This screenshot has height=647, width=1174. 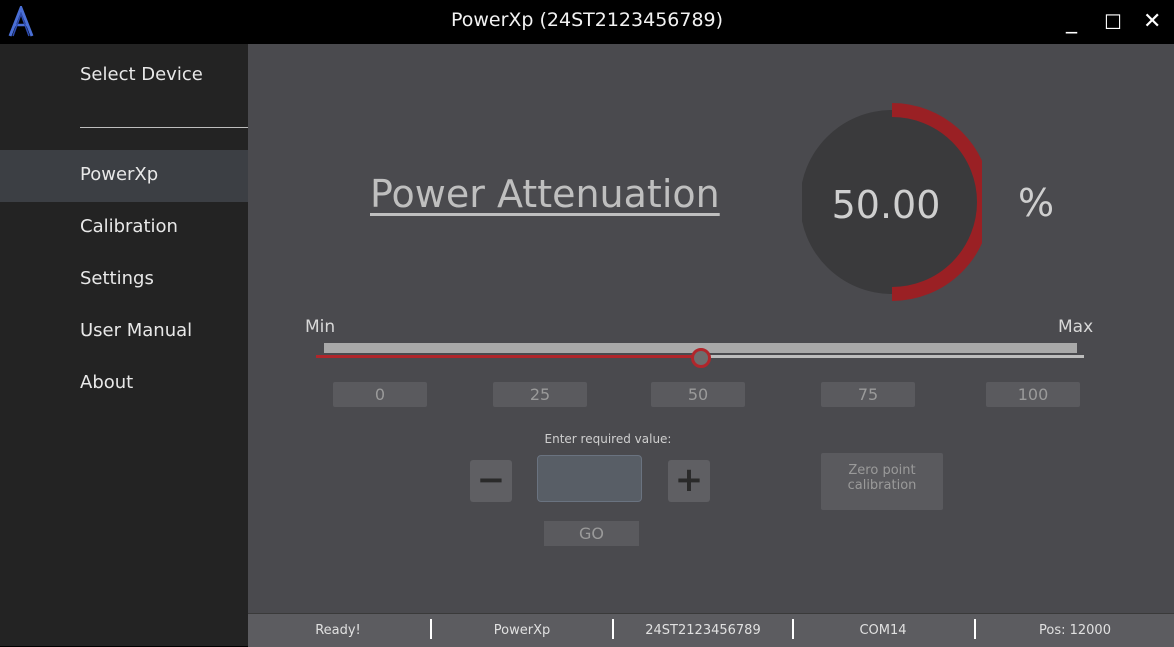 I want to click on decrement-button: −, so click(x=491, y=481).